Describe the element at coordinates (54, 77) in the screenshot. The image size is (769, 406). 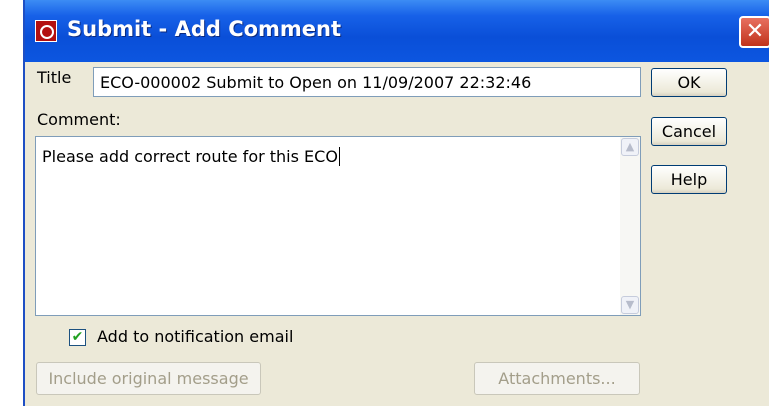
I see `title-label: Title` at that location.